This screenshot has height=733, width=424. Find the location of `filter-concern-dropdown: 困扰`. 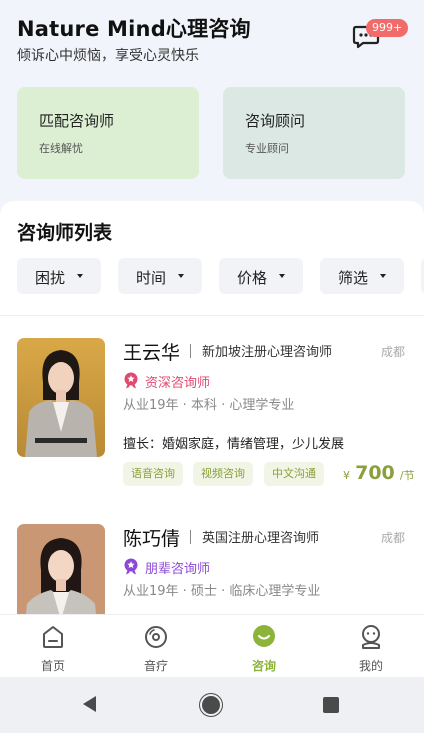

filter-concern-dropdown: 困扰 is located at coordinates (59, 276).